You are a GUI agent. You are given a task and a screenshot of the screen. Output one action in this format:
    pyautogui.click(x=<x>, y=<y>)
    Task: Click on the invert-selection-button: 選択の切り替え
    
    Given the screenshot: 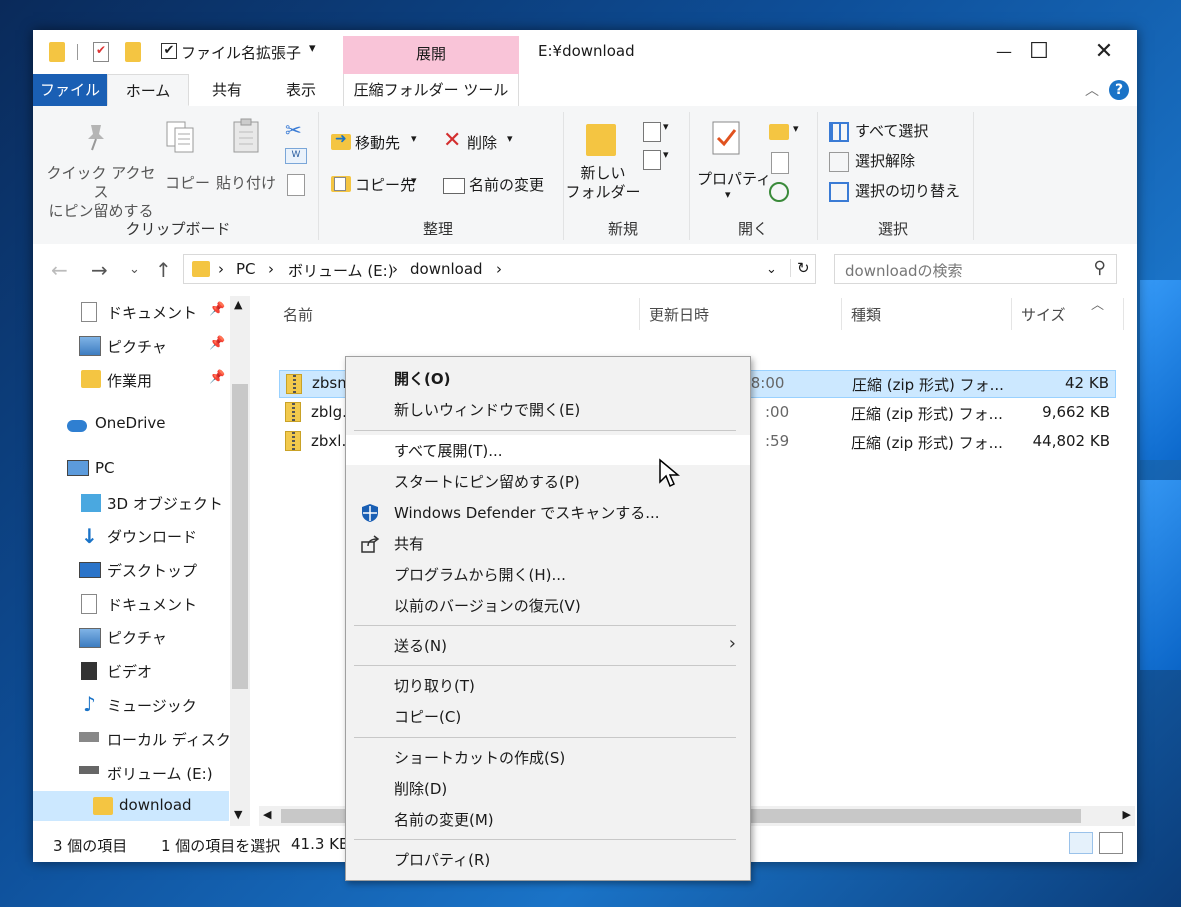 What is the action you would take?
    pyautogui.click(x=907, y=190)
    